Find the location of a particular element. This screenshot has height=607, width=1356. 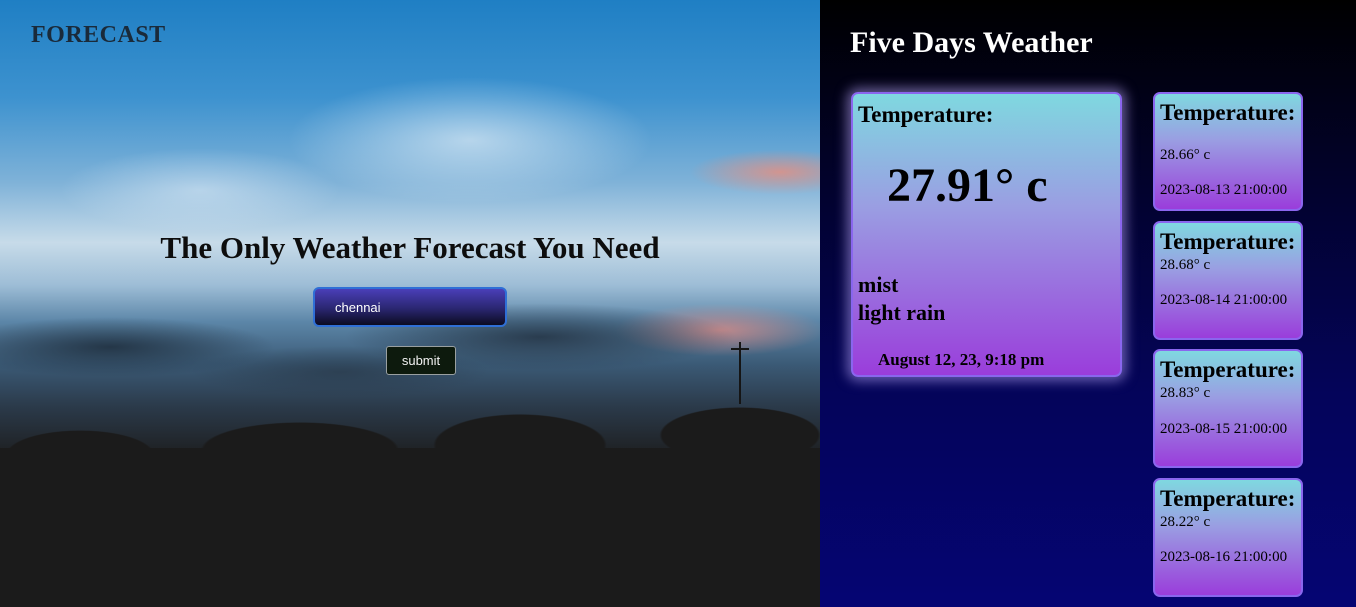

day-datetime: 2023-08-15 21:00:00 is located at coordinates (1224, 429).